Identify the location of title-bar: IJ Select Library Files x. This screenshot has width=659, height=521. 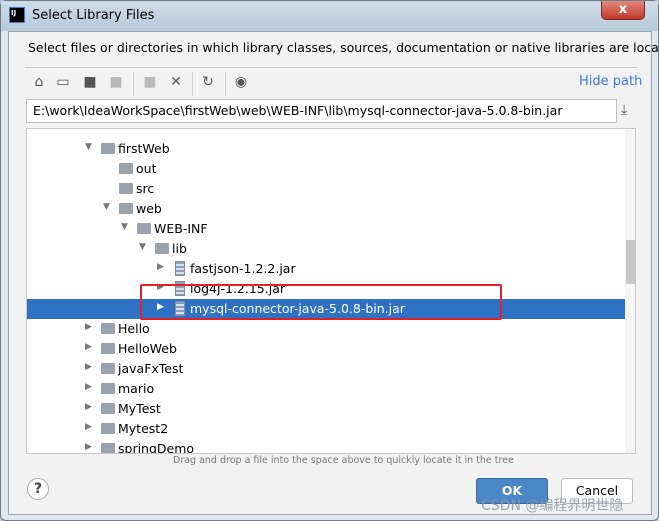
(329, 16).